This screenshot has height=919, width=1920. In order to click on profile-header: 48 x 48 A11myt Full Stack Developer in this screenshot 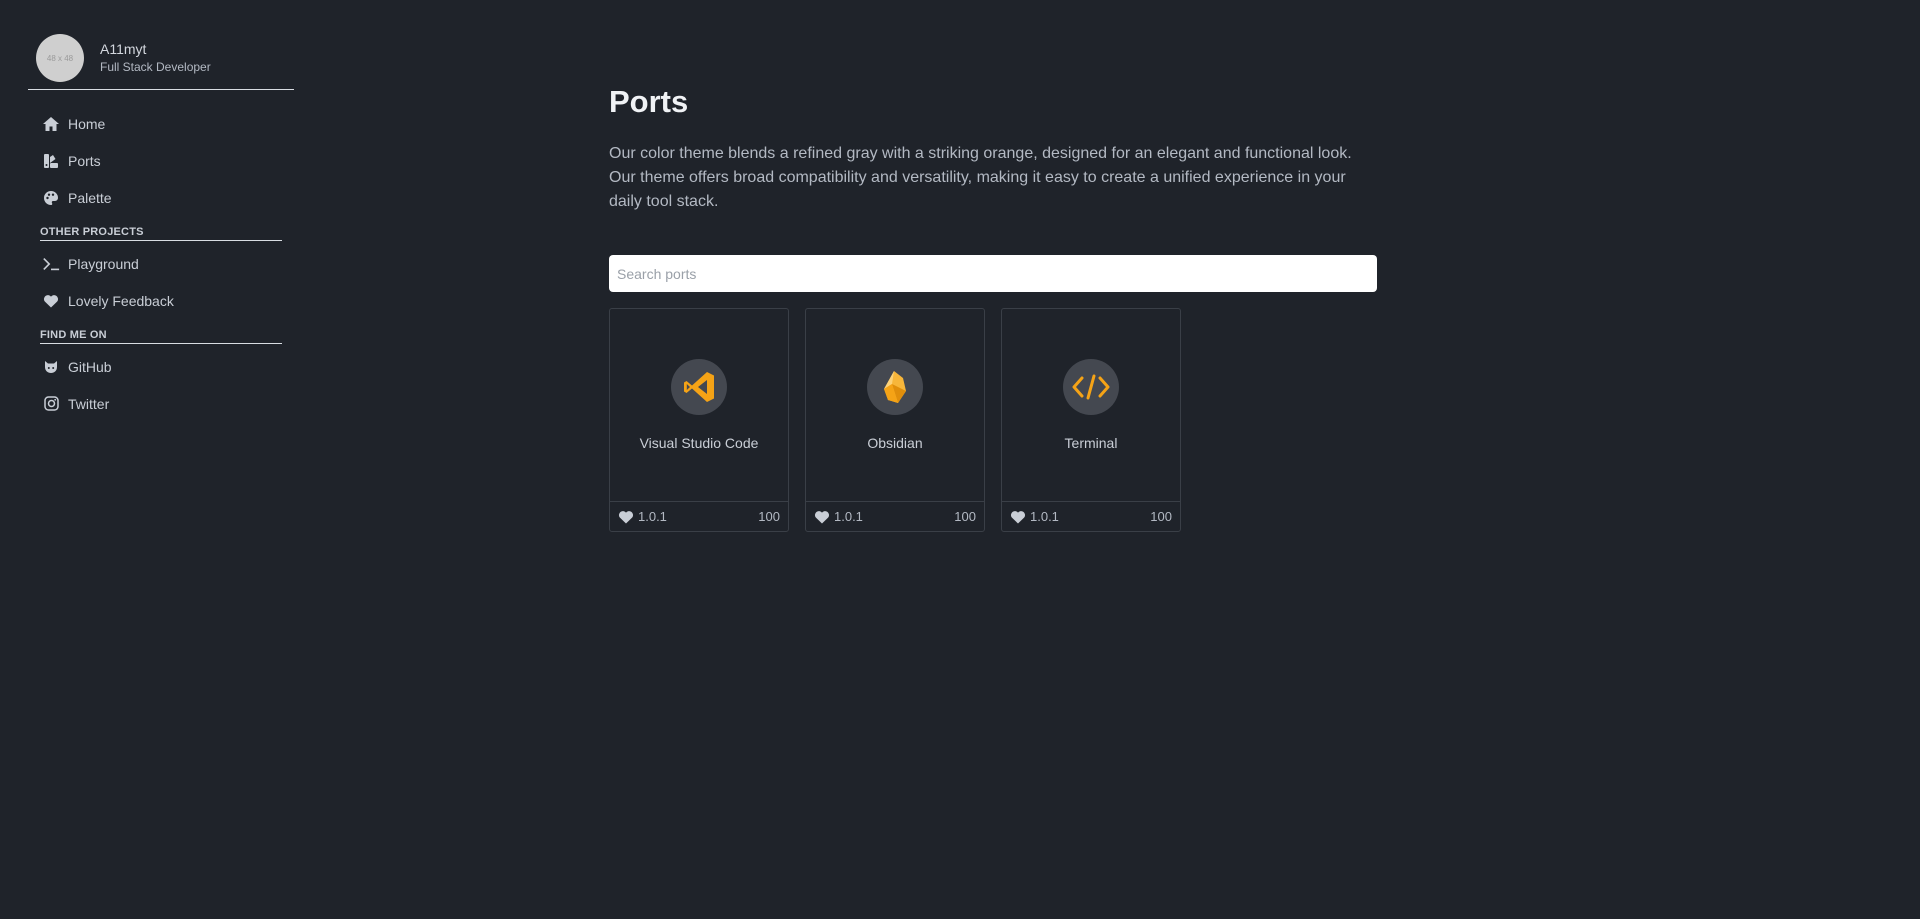, I will do `click(161, 62)`.